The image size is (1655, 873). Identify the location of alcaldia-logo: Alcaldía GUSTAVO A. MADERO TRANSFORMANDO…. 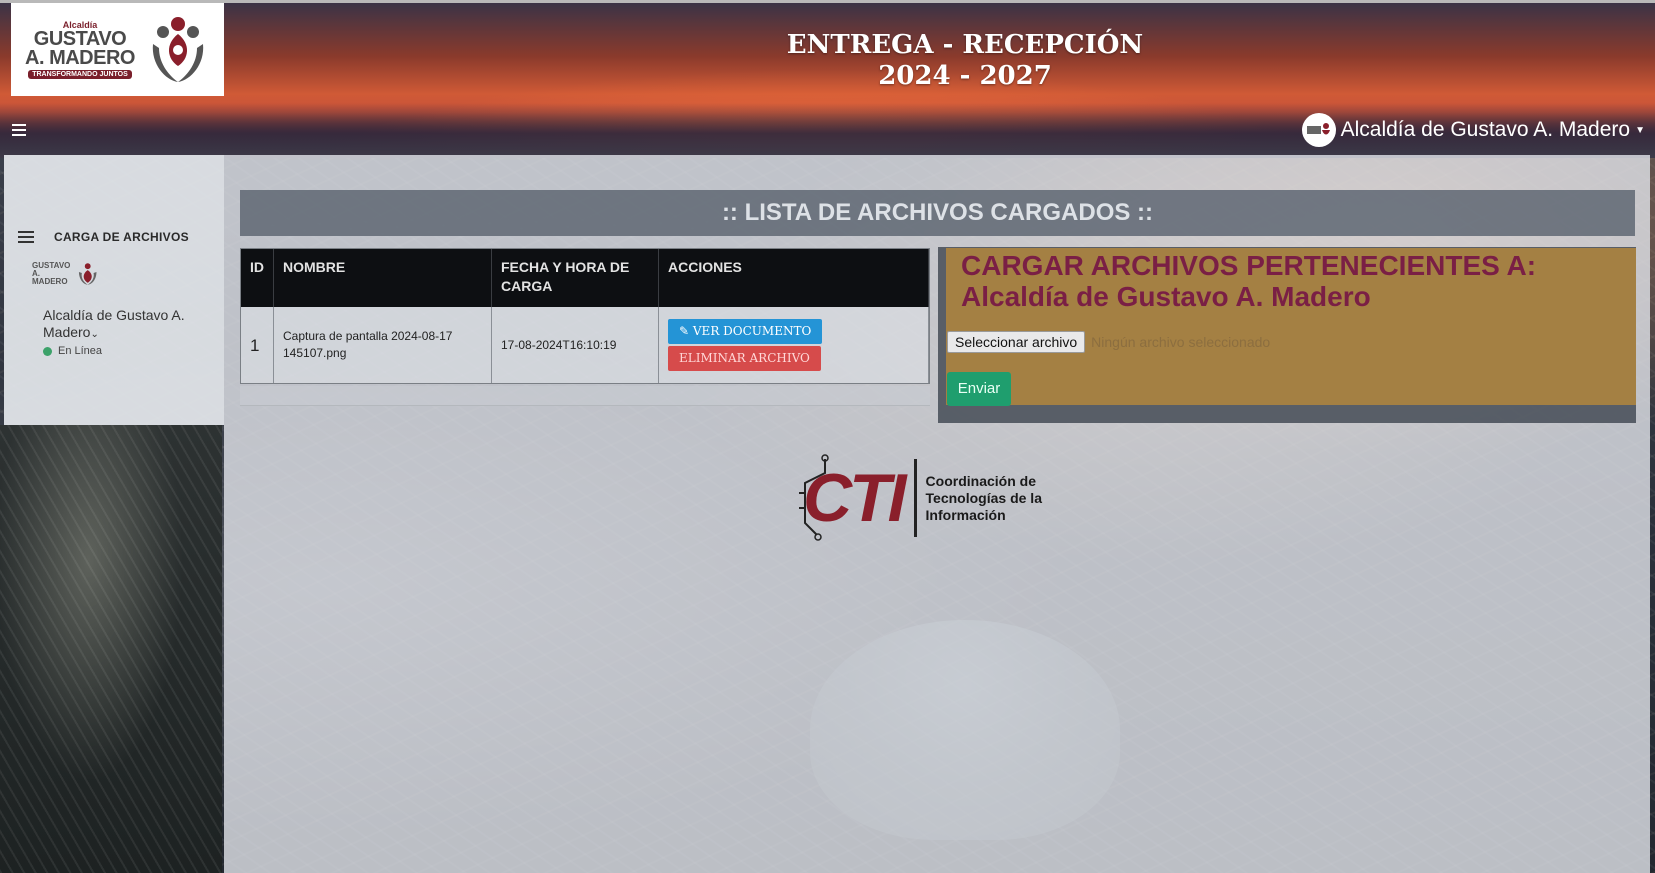
(117, 49).